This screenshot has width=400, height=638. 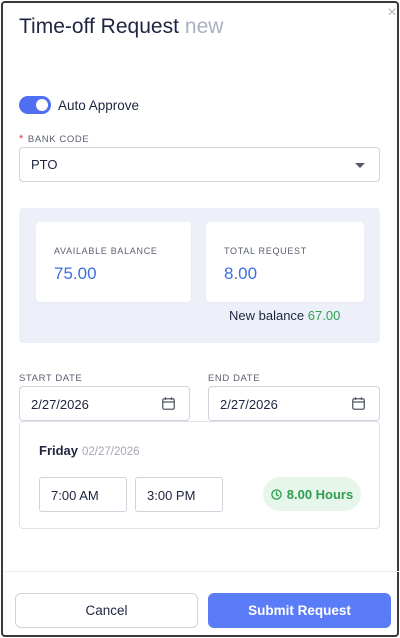 I want to click on chevron-down-icon, so click(x=360, y=165).